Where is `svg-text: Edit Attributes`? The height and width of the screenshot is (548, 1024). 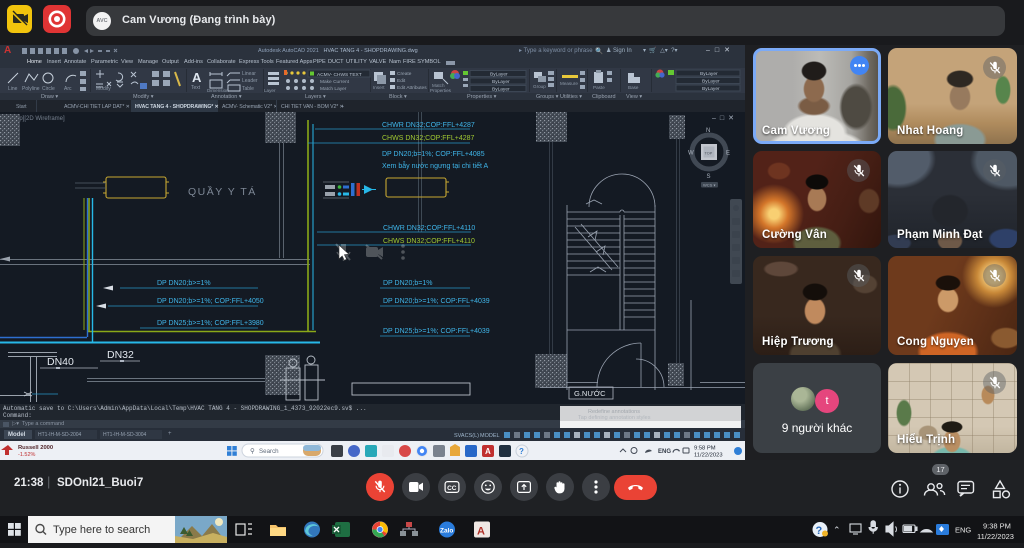 svg-text: Edit Attributes is located at coordinates (412, 88).